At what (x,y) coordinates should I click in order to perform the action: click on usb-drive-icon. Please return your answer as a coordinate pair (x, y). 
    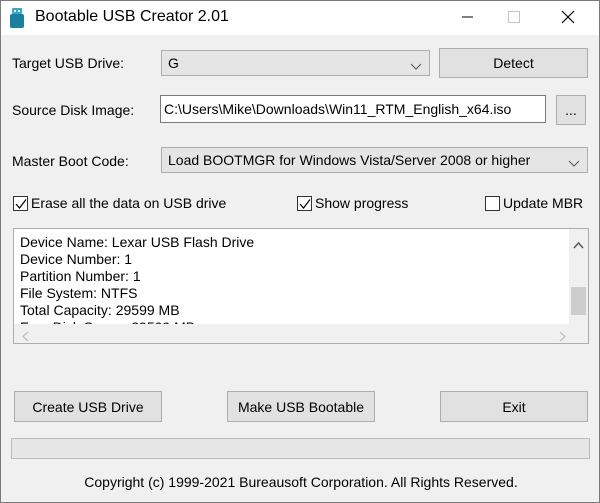
    Looking at the image, I should click on (17, 18).